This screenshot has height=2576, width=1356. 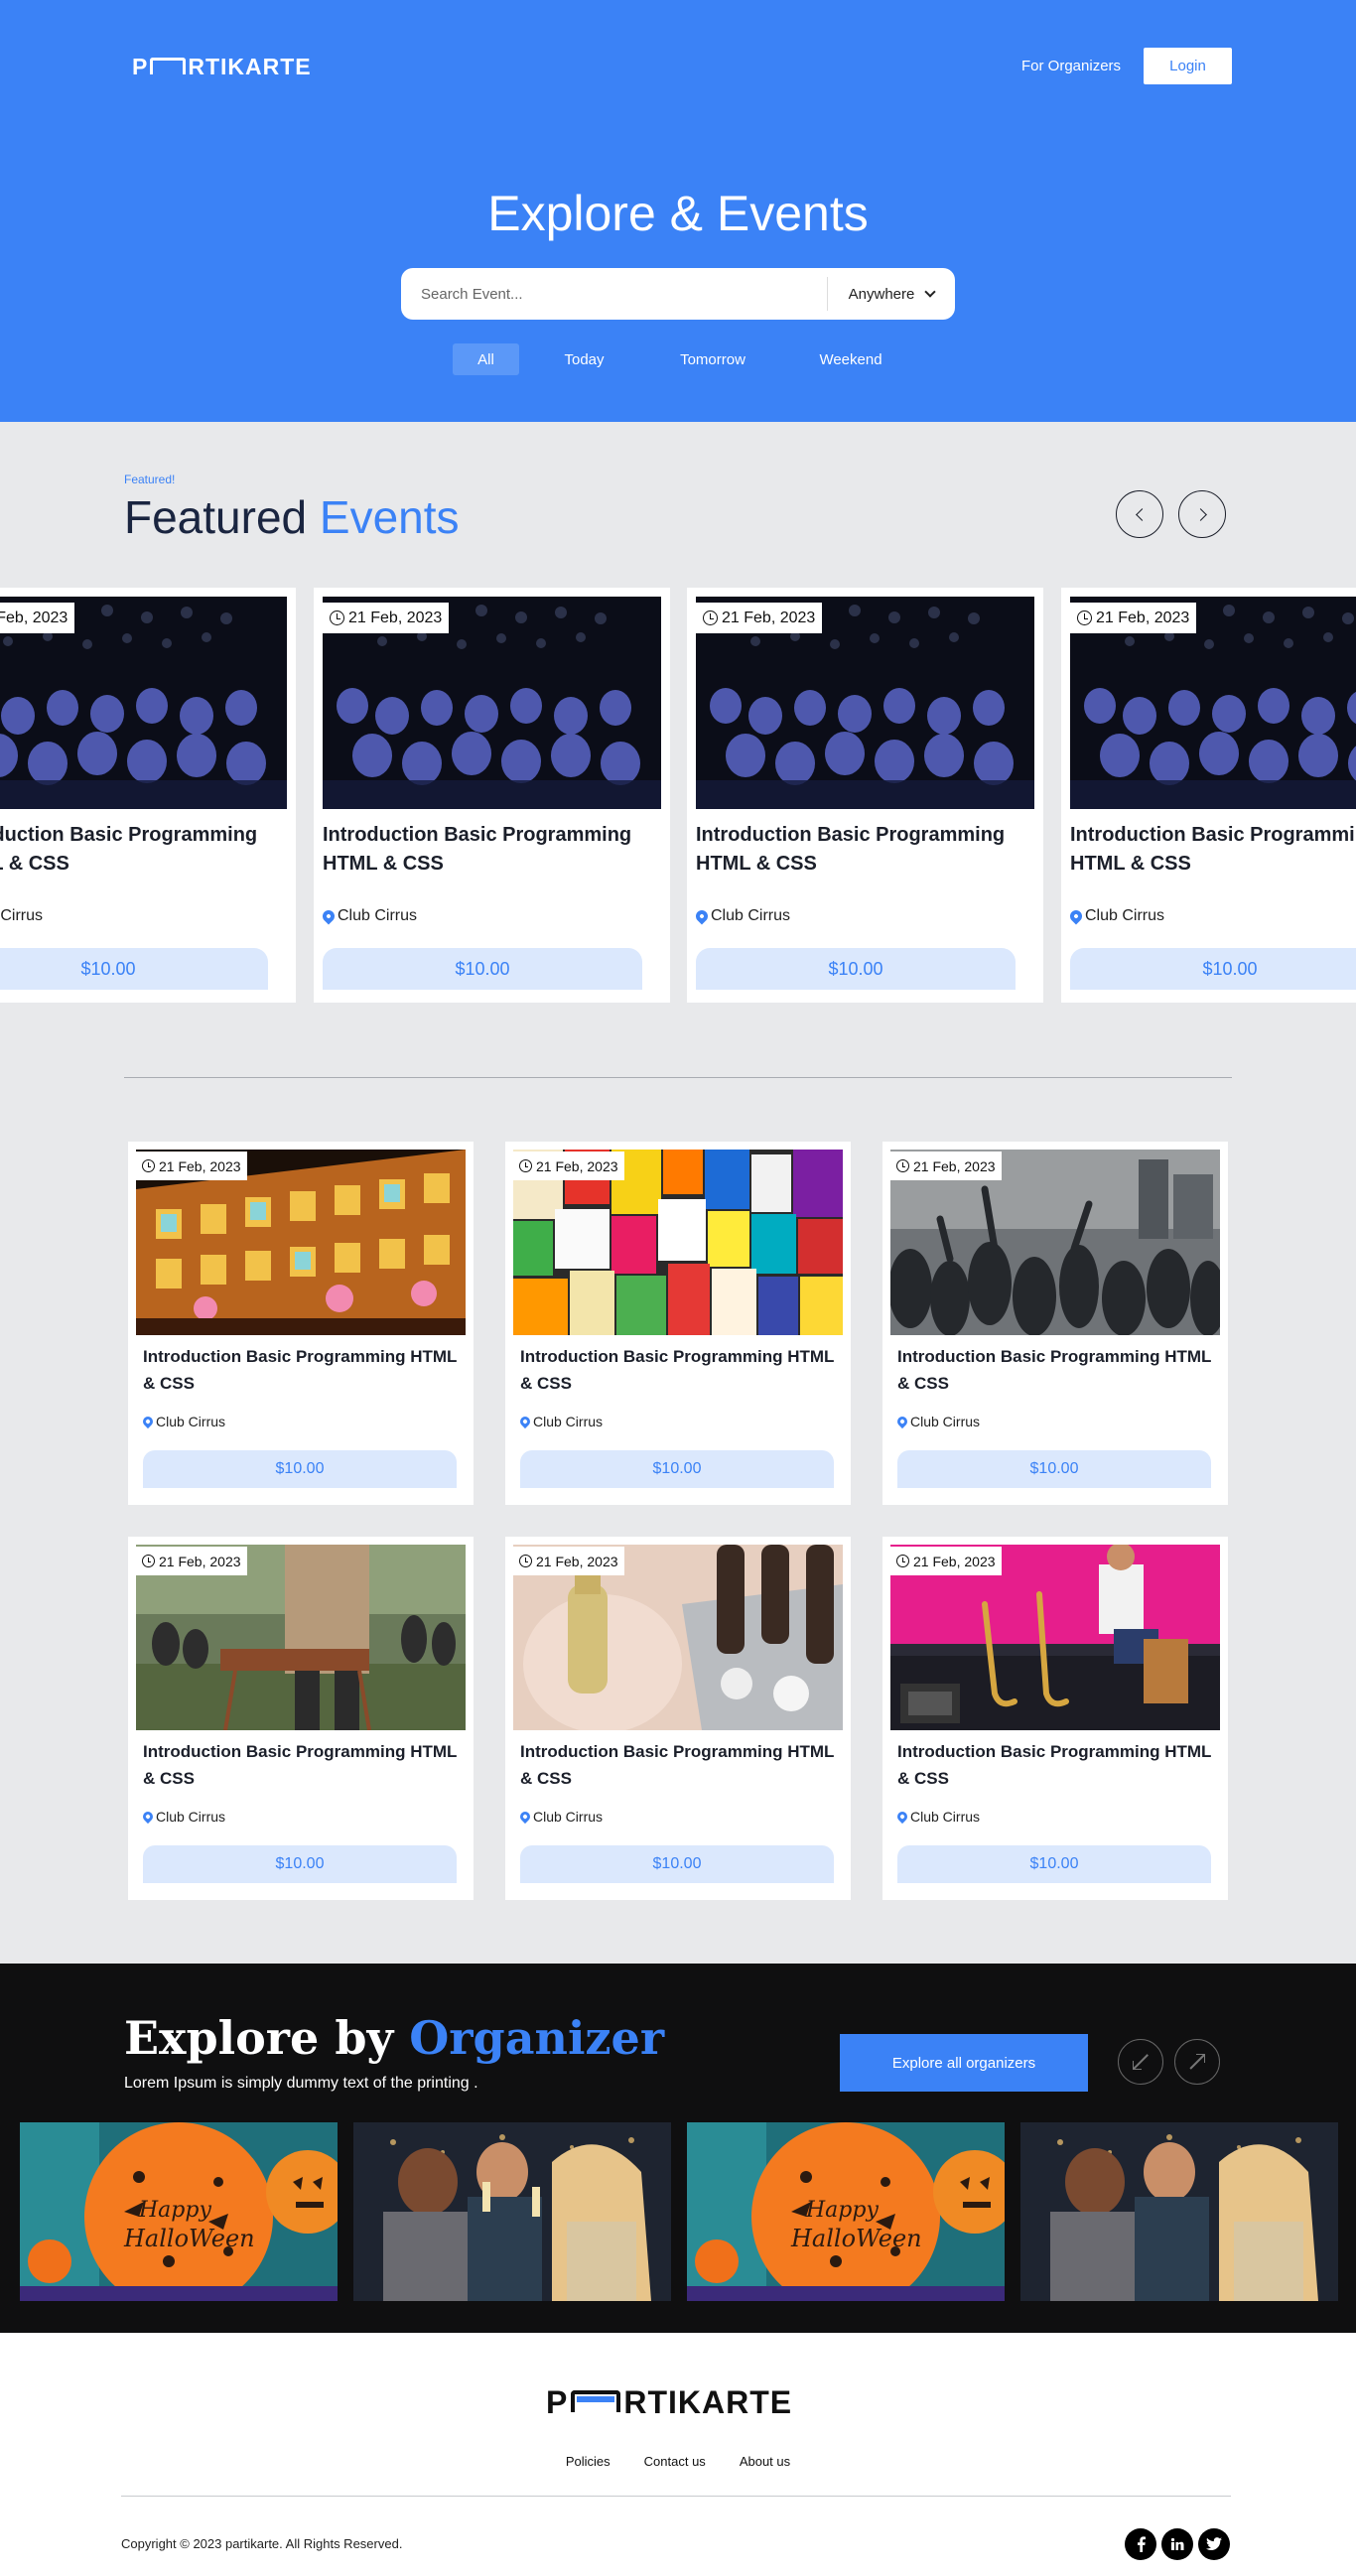 What do you see at coordinates (964, 2063) in the screenshot?
I see `explore-organizers-button: Explore all organizers` at bounding box center [964, 2063].